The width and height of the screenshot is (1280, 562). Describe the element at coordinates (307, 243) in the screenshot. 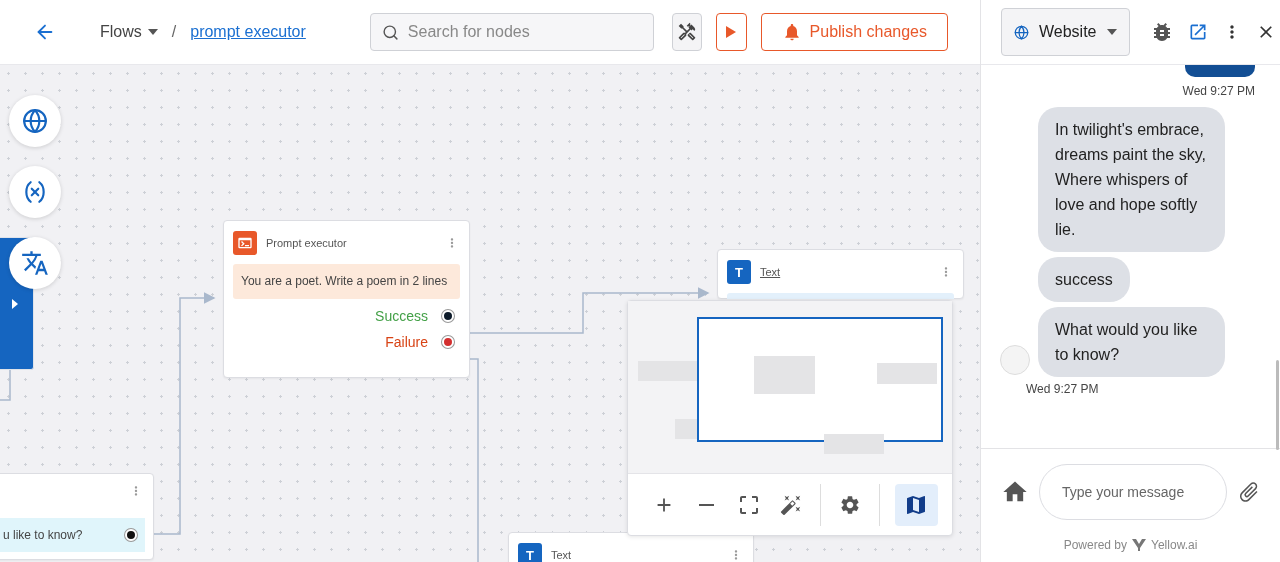

I see `node-title: Prompt executor` at that location.